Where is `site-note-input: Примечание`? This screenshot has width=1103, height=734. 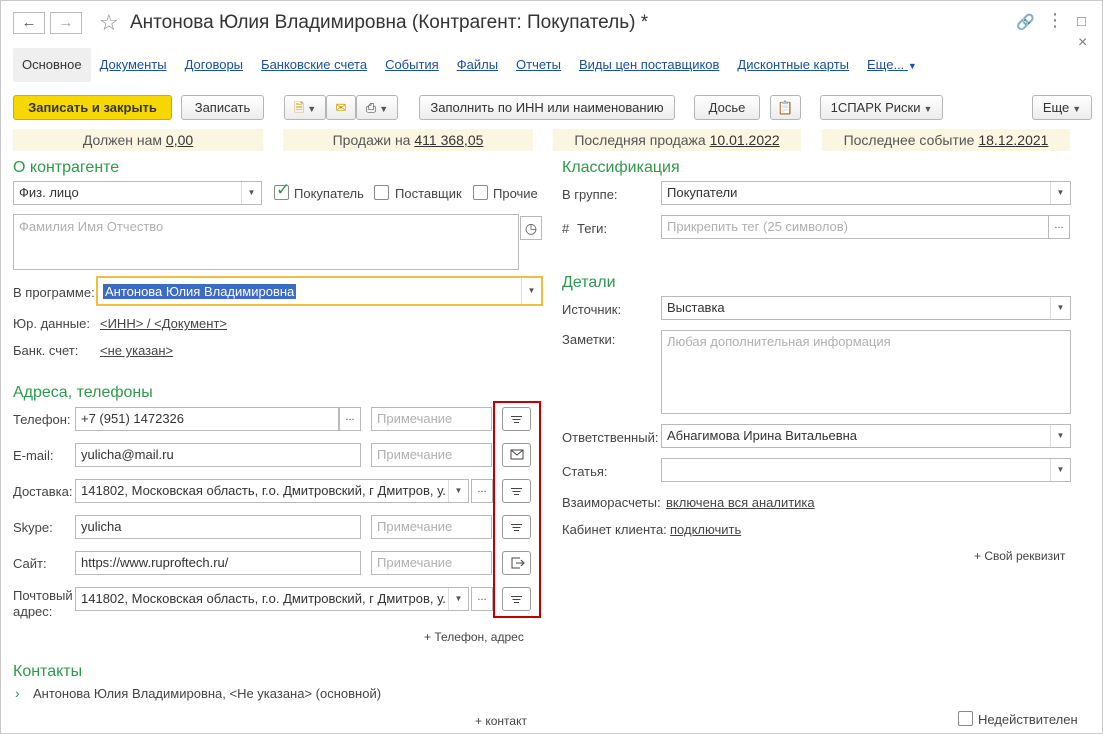 site-note-input: Примечание is located at coordinates (431, 563).